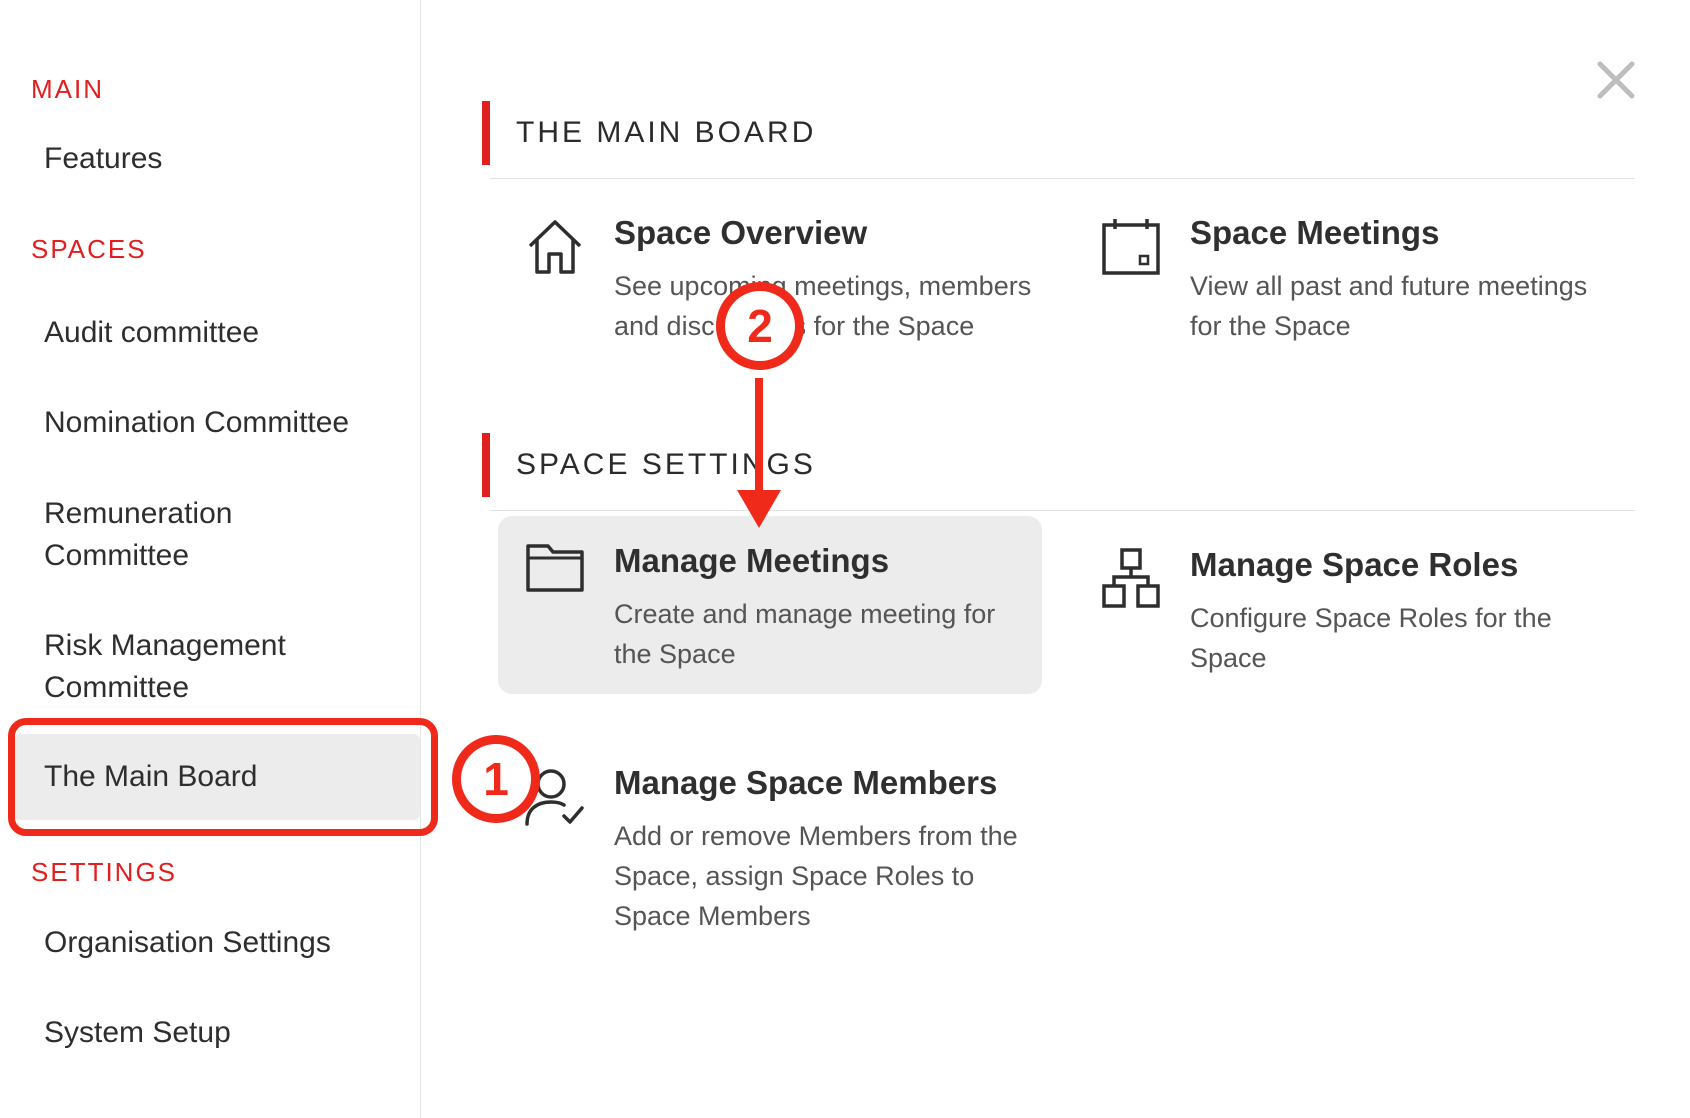 The width and height of the screenshot is (1690, 1118). What do you see at coordinates (217, 668) in the screenshot?
I see `sidebar-item-risk-management-committee: Risk Management Committee` at bounding box center [217, 668].